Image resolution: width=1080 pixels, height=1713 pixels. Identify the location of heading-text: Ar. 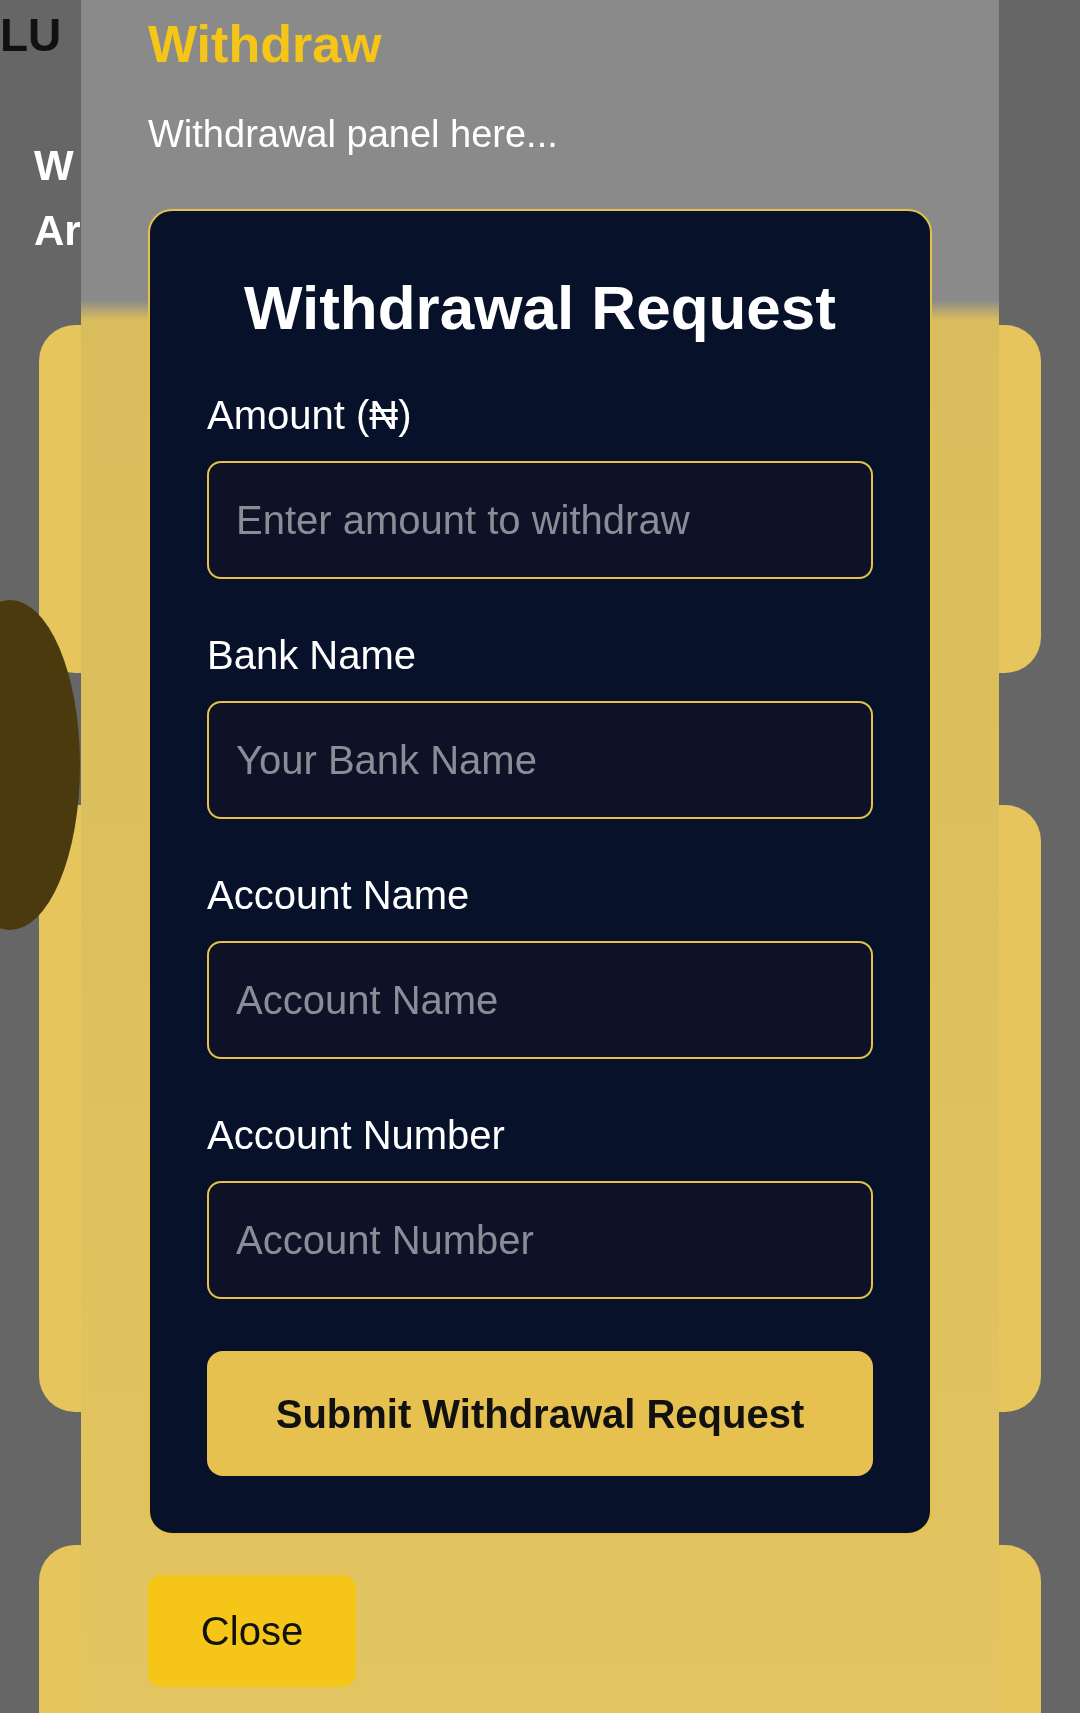
(57, 231).